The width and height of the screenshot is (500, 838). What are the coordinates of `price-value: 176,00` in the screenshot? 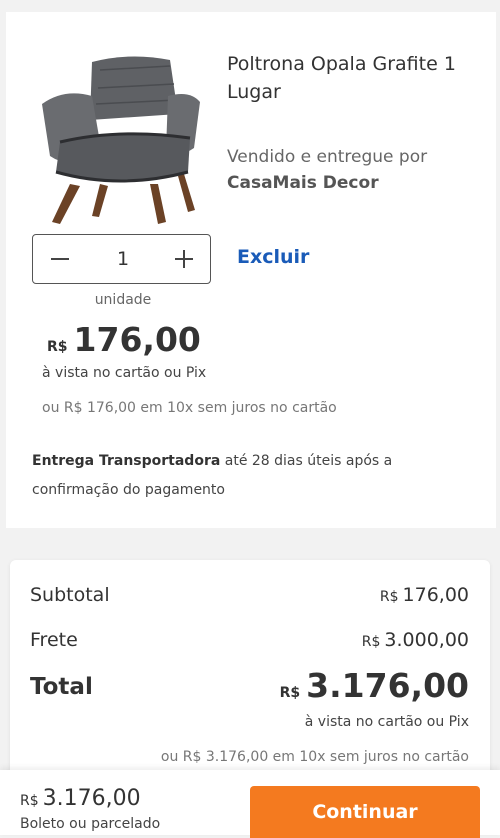 It's located at (137, 339).